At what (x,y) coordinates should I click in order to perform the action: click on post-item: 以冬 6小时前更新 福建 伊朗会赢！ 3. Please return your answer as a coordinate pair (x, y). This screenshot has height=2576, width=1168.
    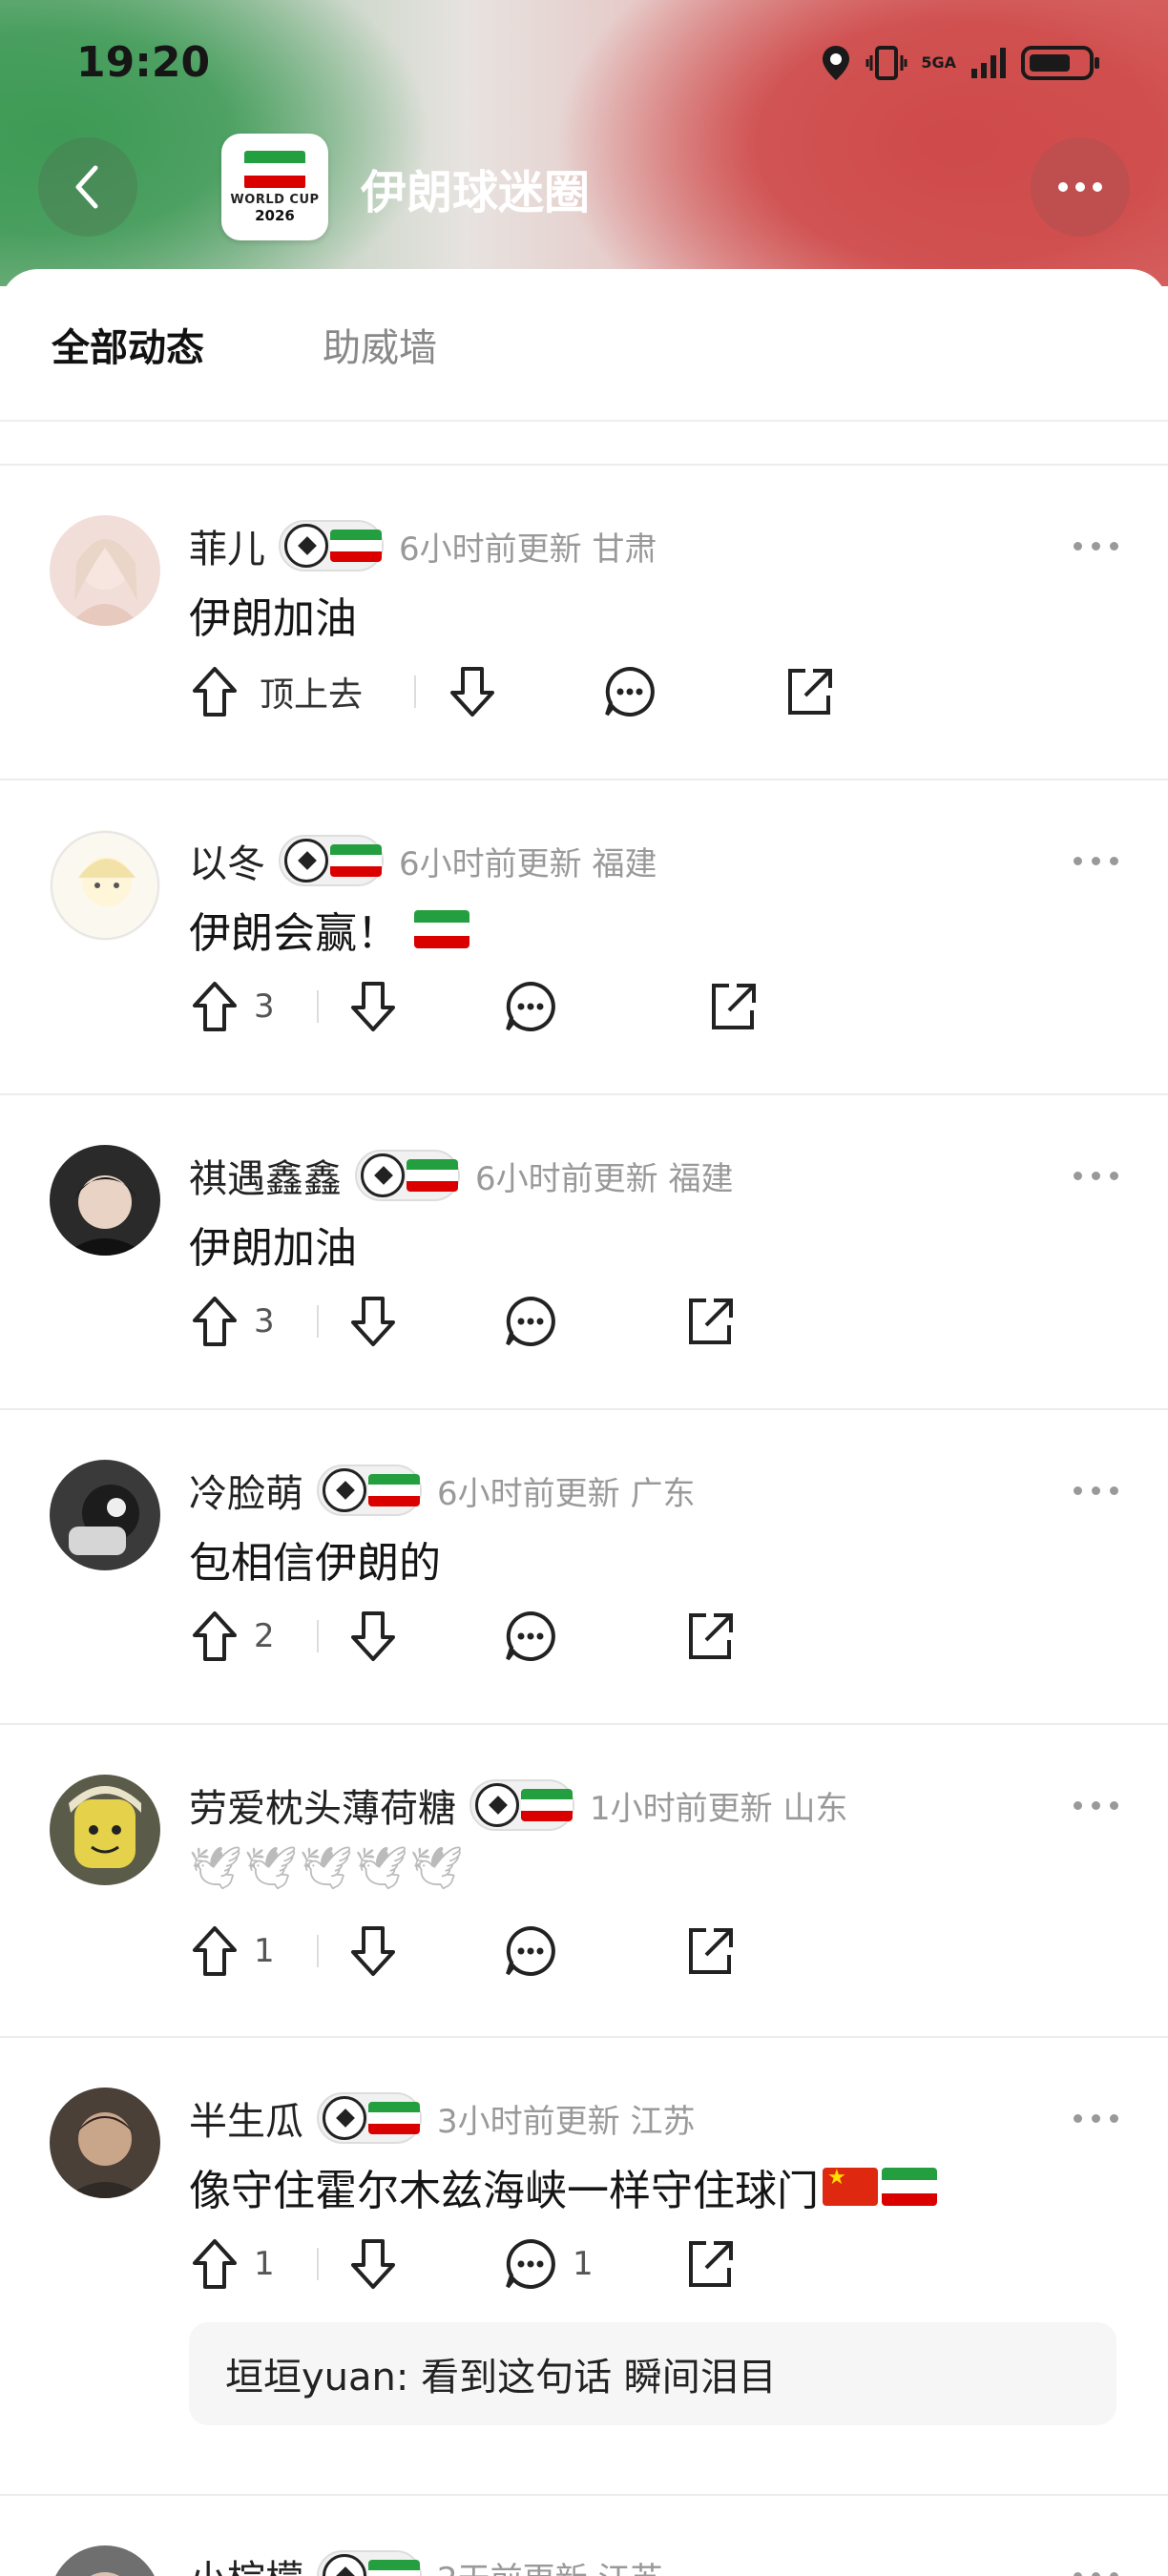
    Looking at the image, I should click on (584, 936).